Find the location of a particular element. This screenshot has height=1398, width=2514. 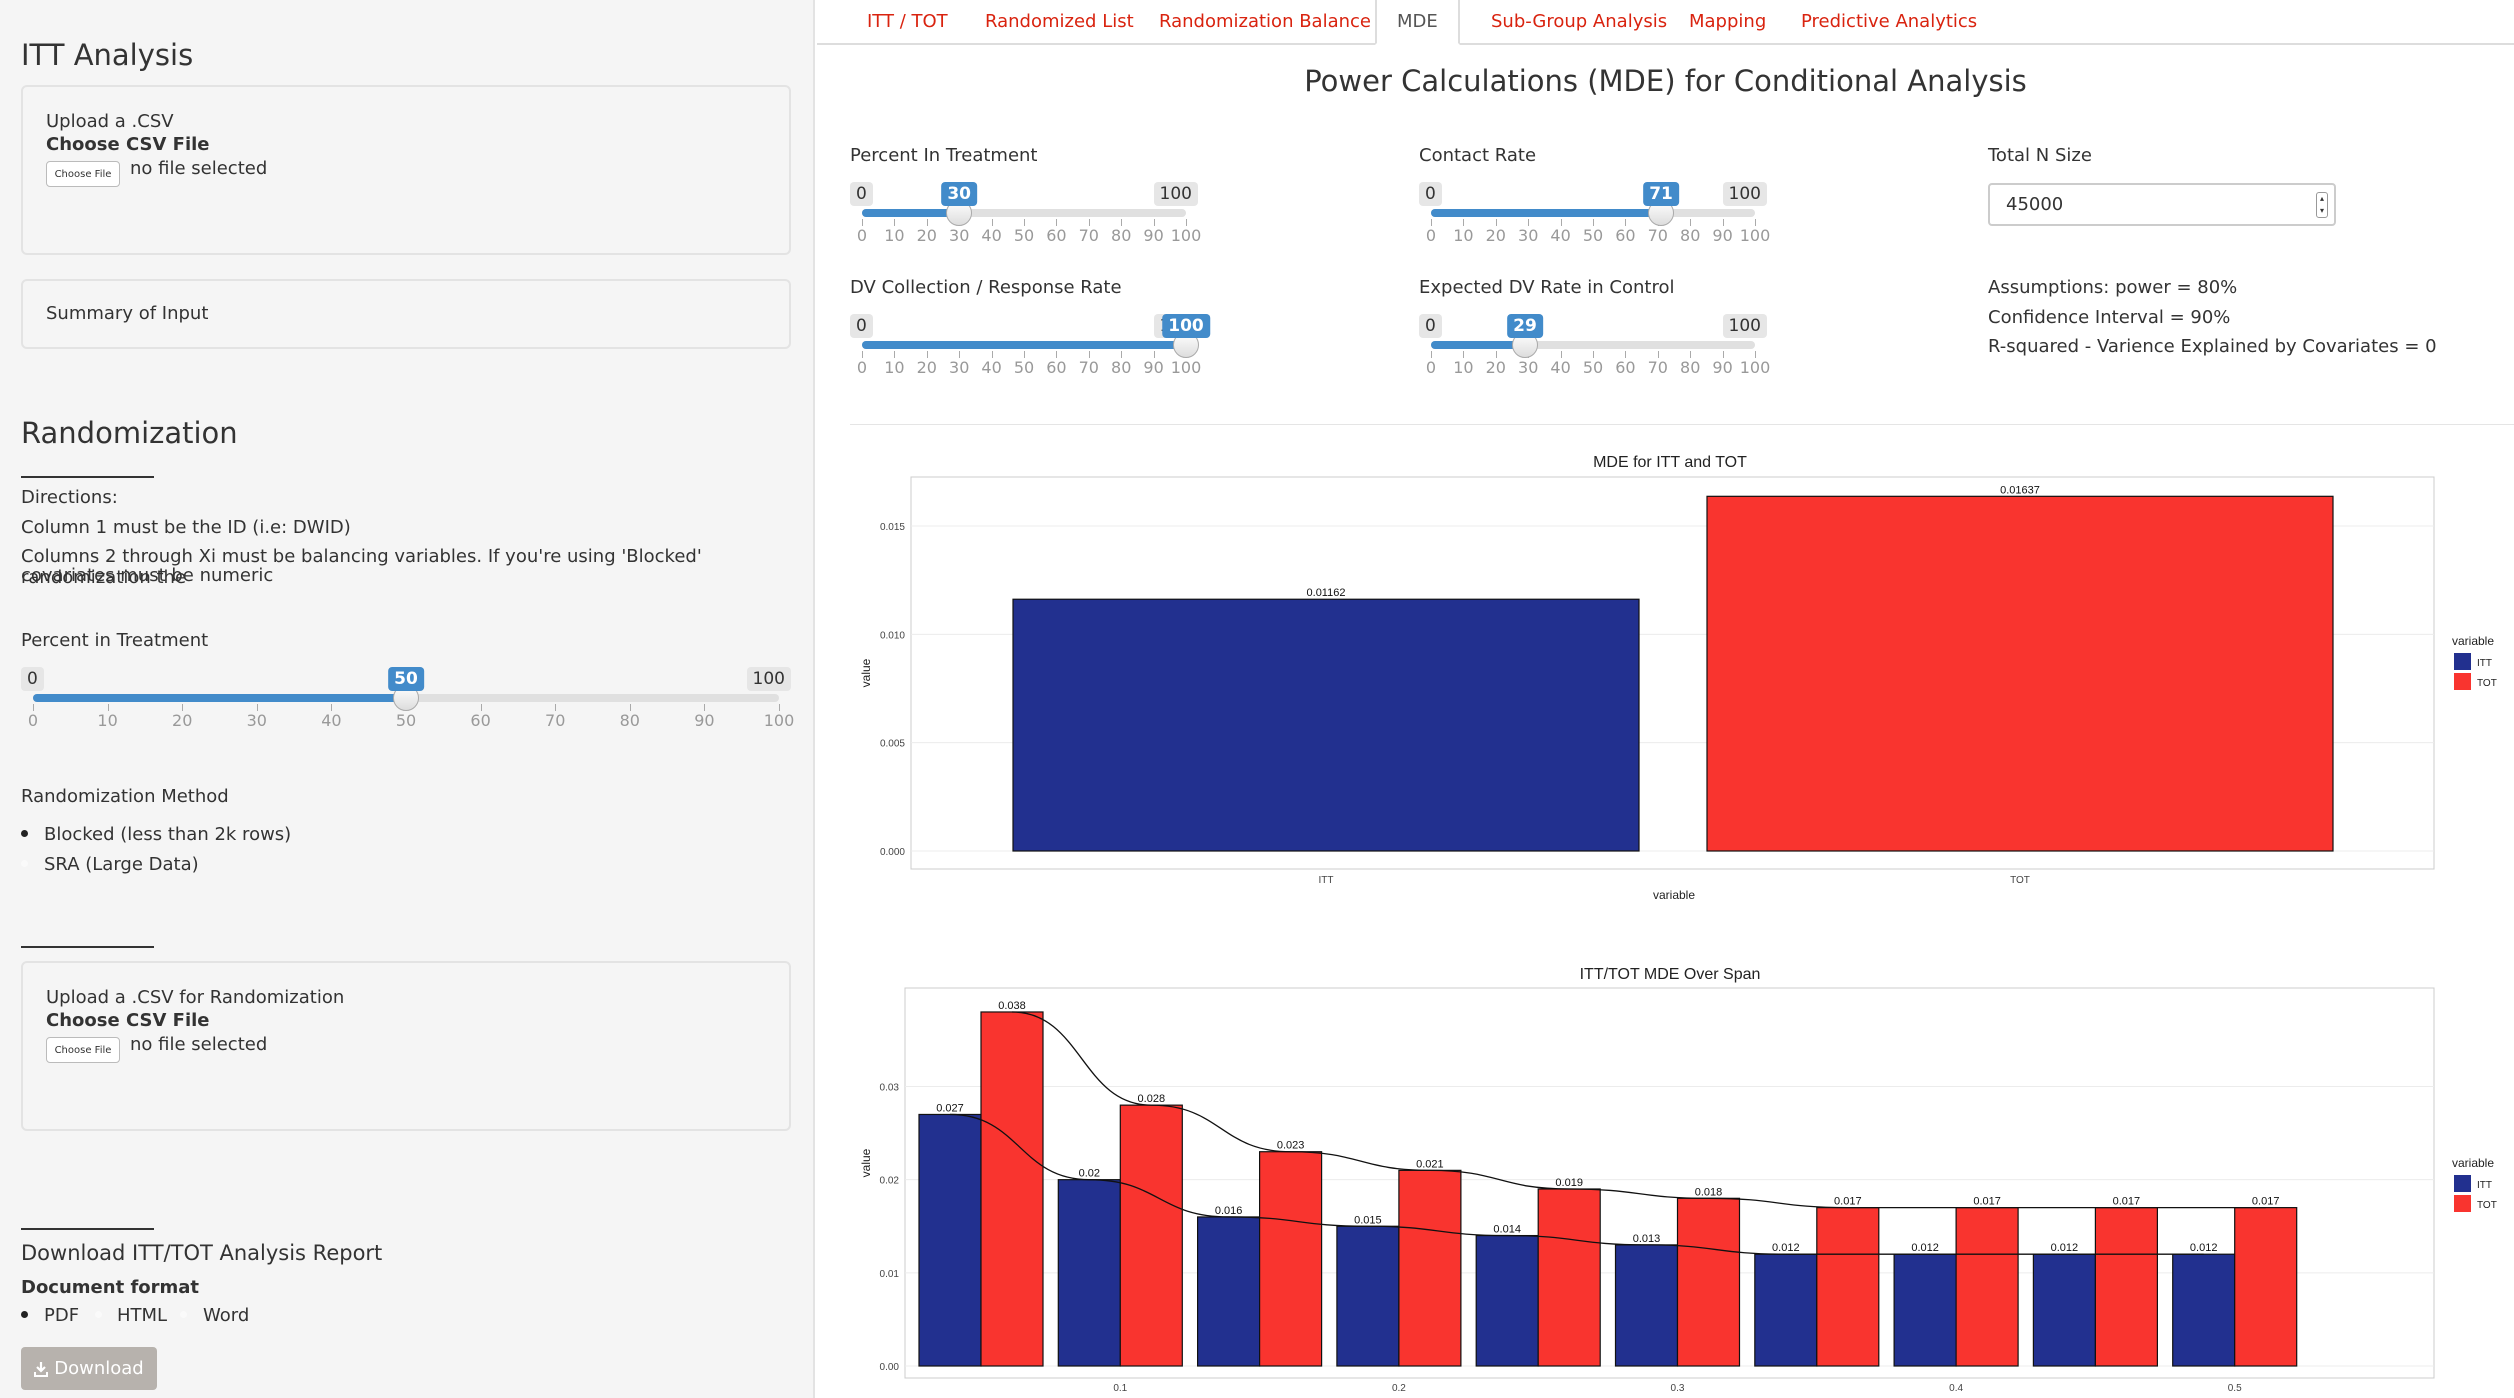

assumption-ci: Confidence Interval = 90% is located at coordinates (2109, 317).